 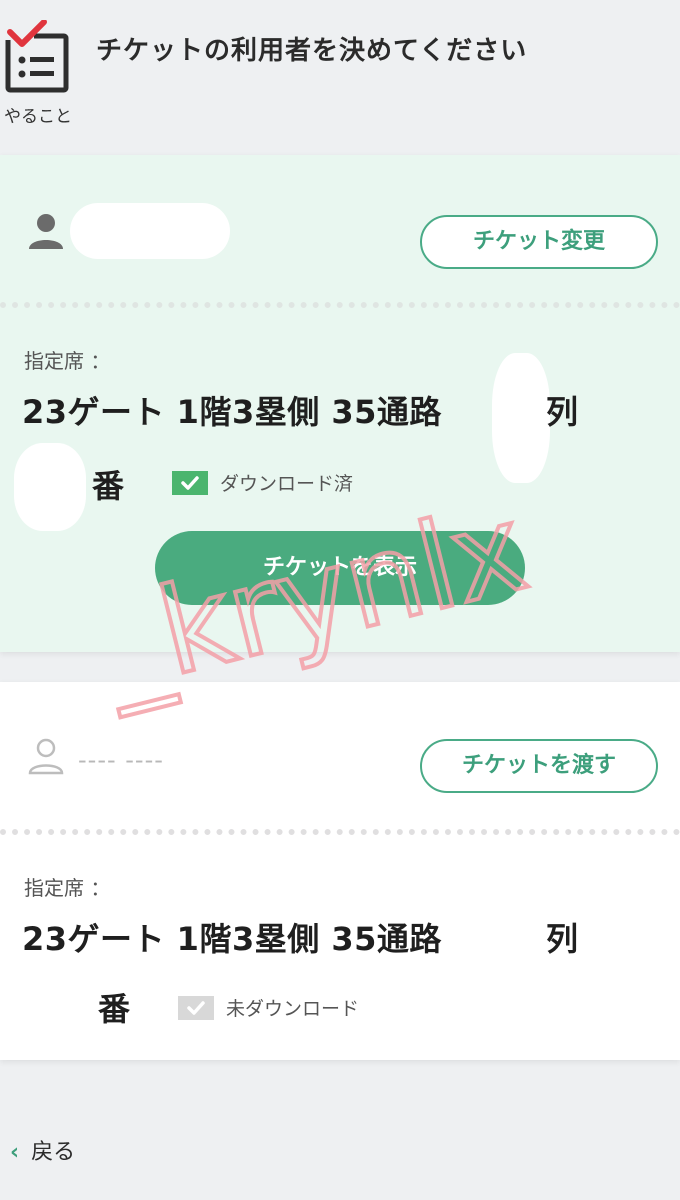 What do you see at coordinates (15, 1152) in the screenshot?
I see `chevron-left-icon: ‹` at bounding box center [15, 1152].